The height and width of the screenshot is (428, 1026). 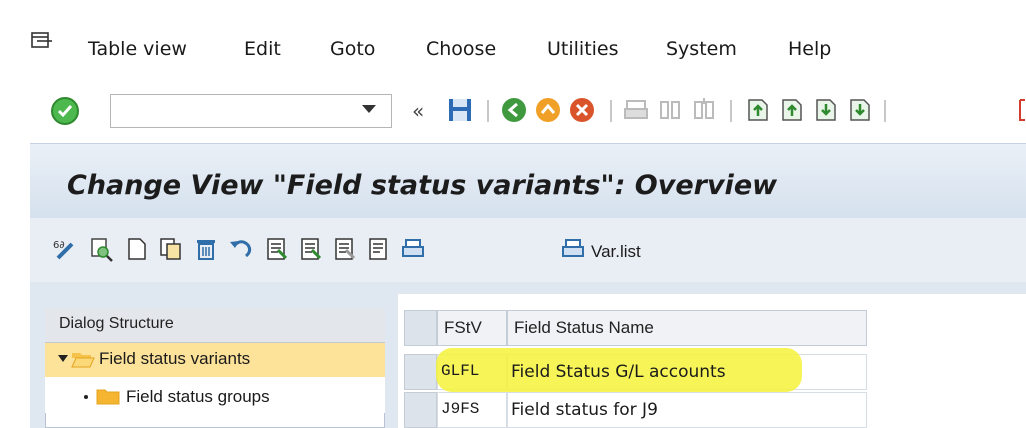 I want to click on enter-checkmark-icon, so click(x=65, y=111).